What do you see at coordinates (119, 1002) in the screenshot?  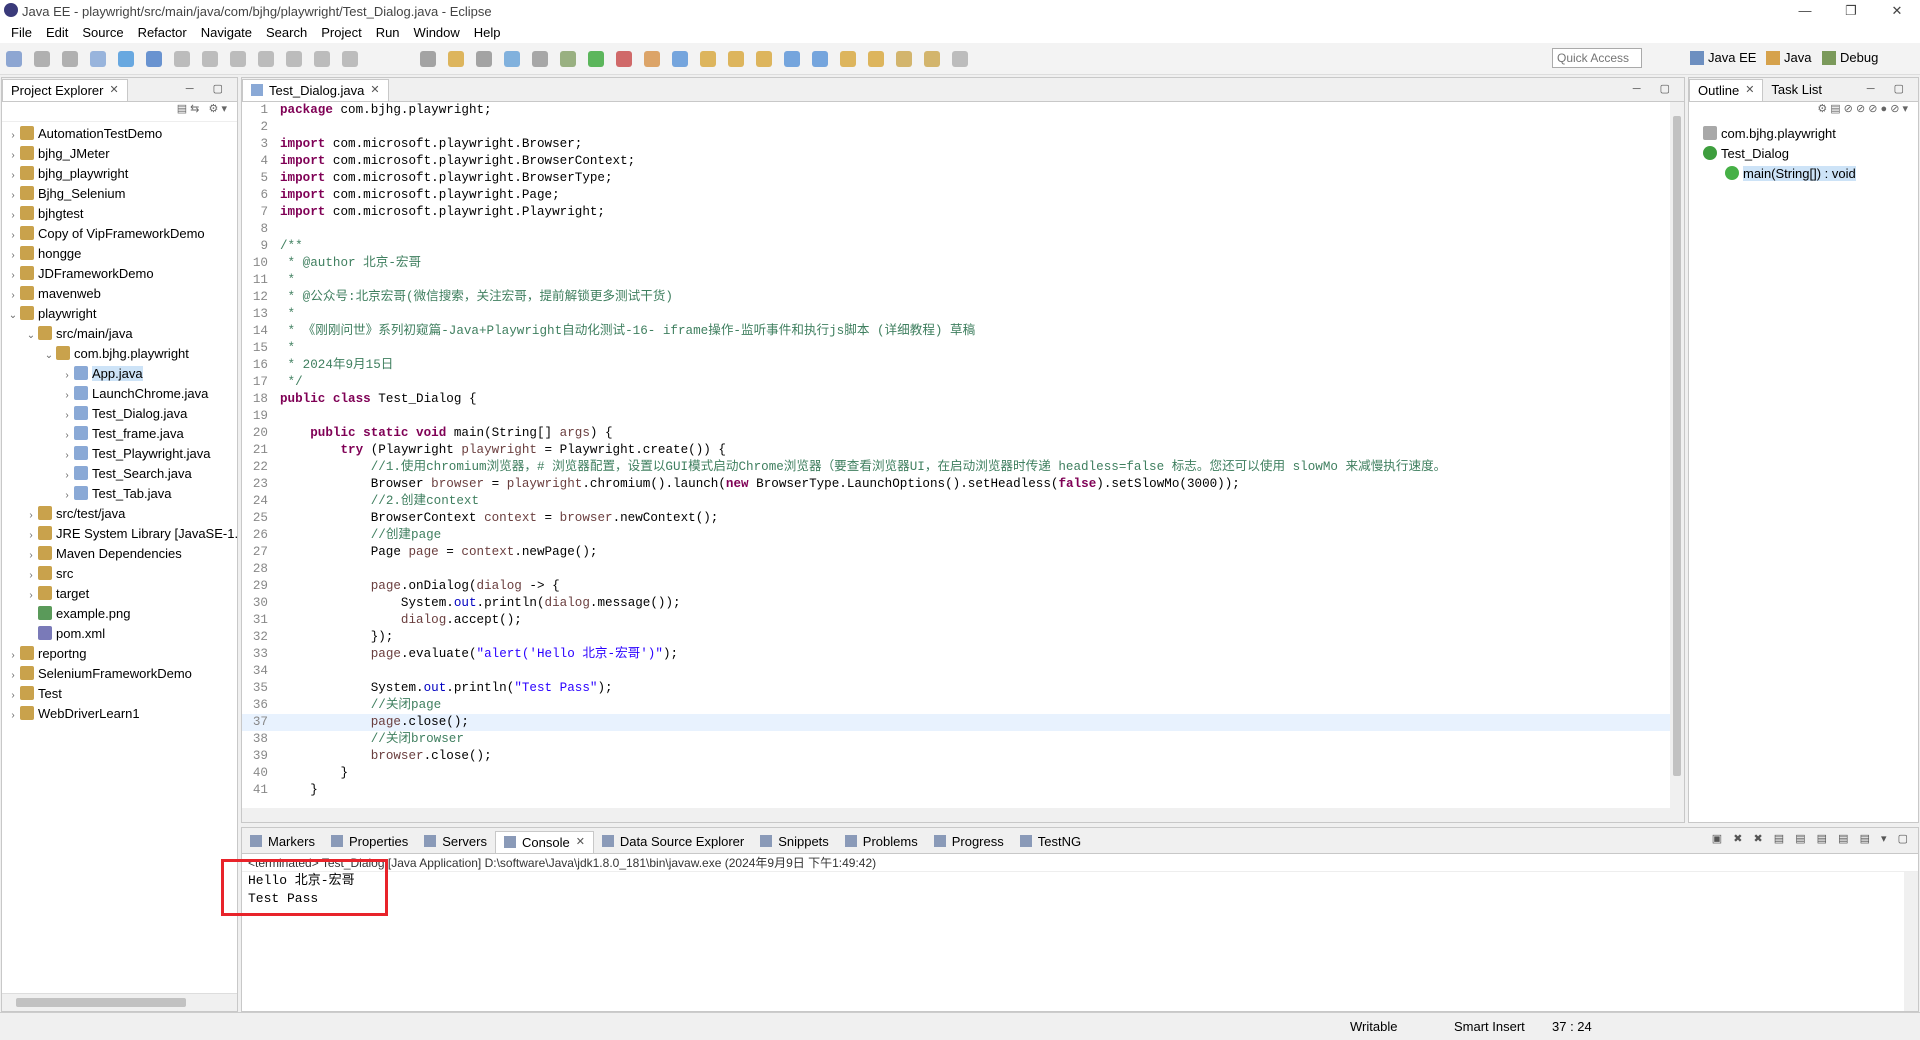 I see `horizontal-scrollbar` at bounding box center [119, 1002].